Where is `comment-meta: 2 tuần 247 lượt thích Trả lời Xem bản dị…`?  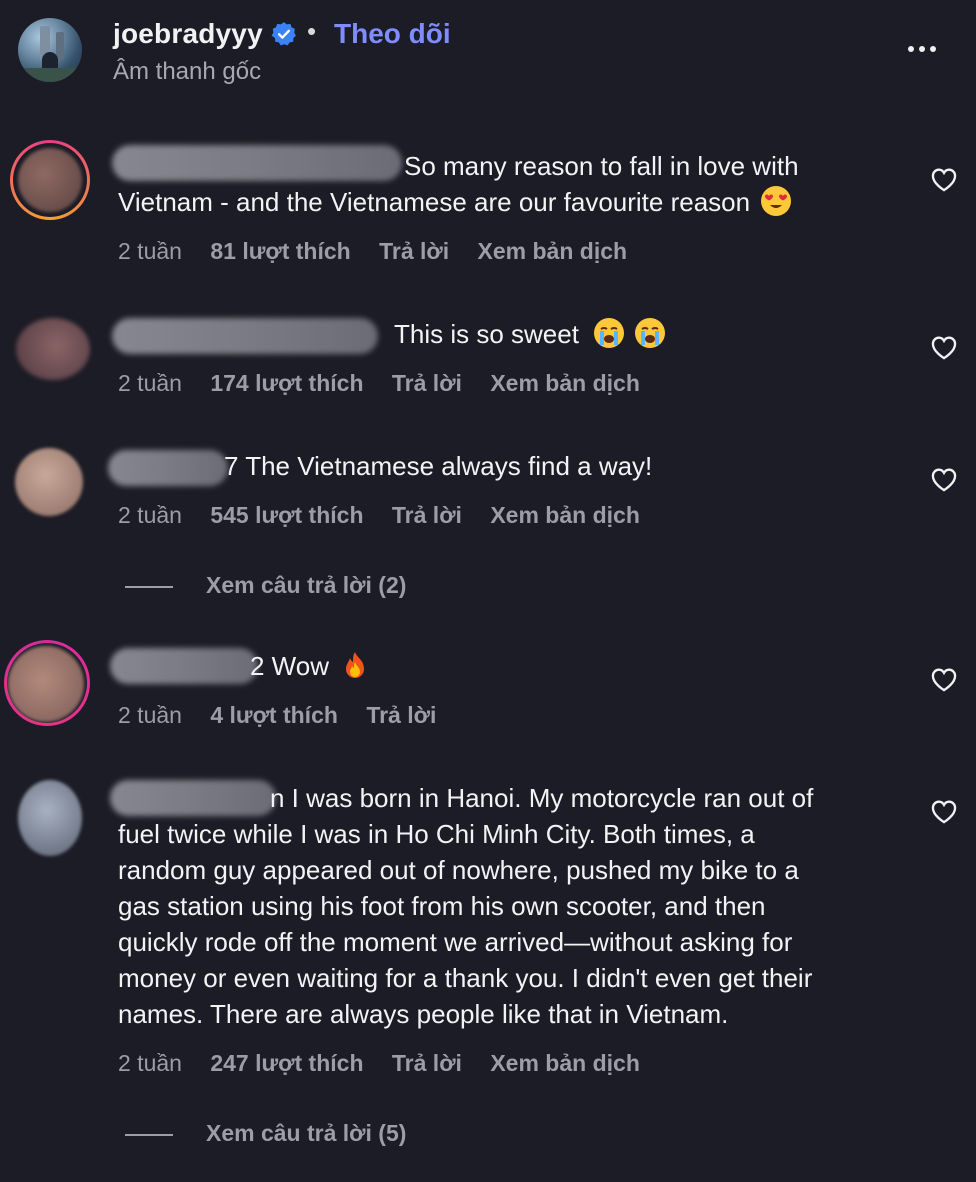 comment-meta: 2 tuần 247 lượt thích Trả lời Xem bản dị… is located at coordinates (390, 1063).